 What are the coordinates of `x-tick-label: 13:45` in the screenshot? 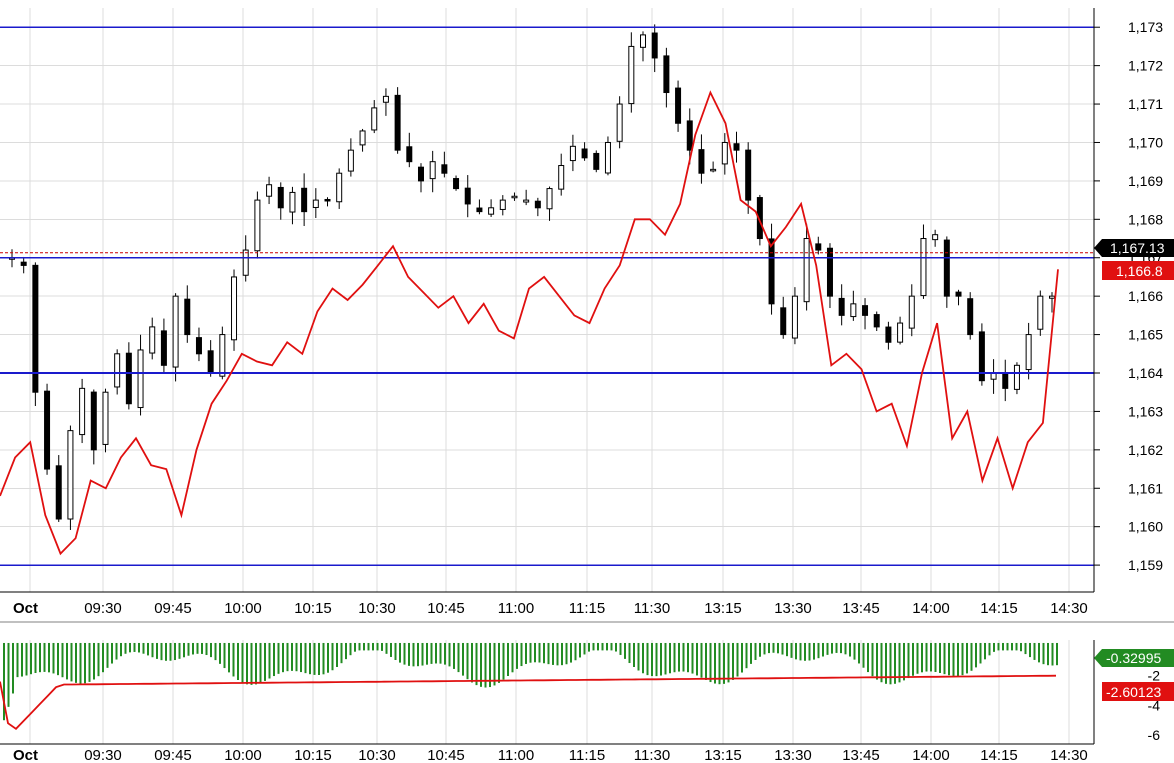 It's located at (861, 608).